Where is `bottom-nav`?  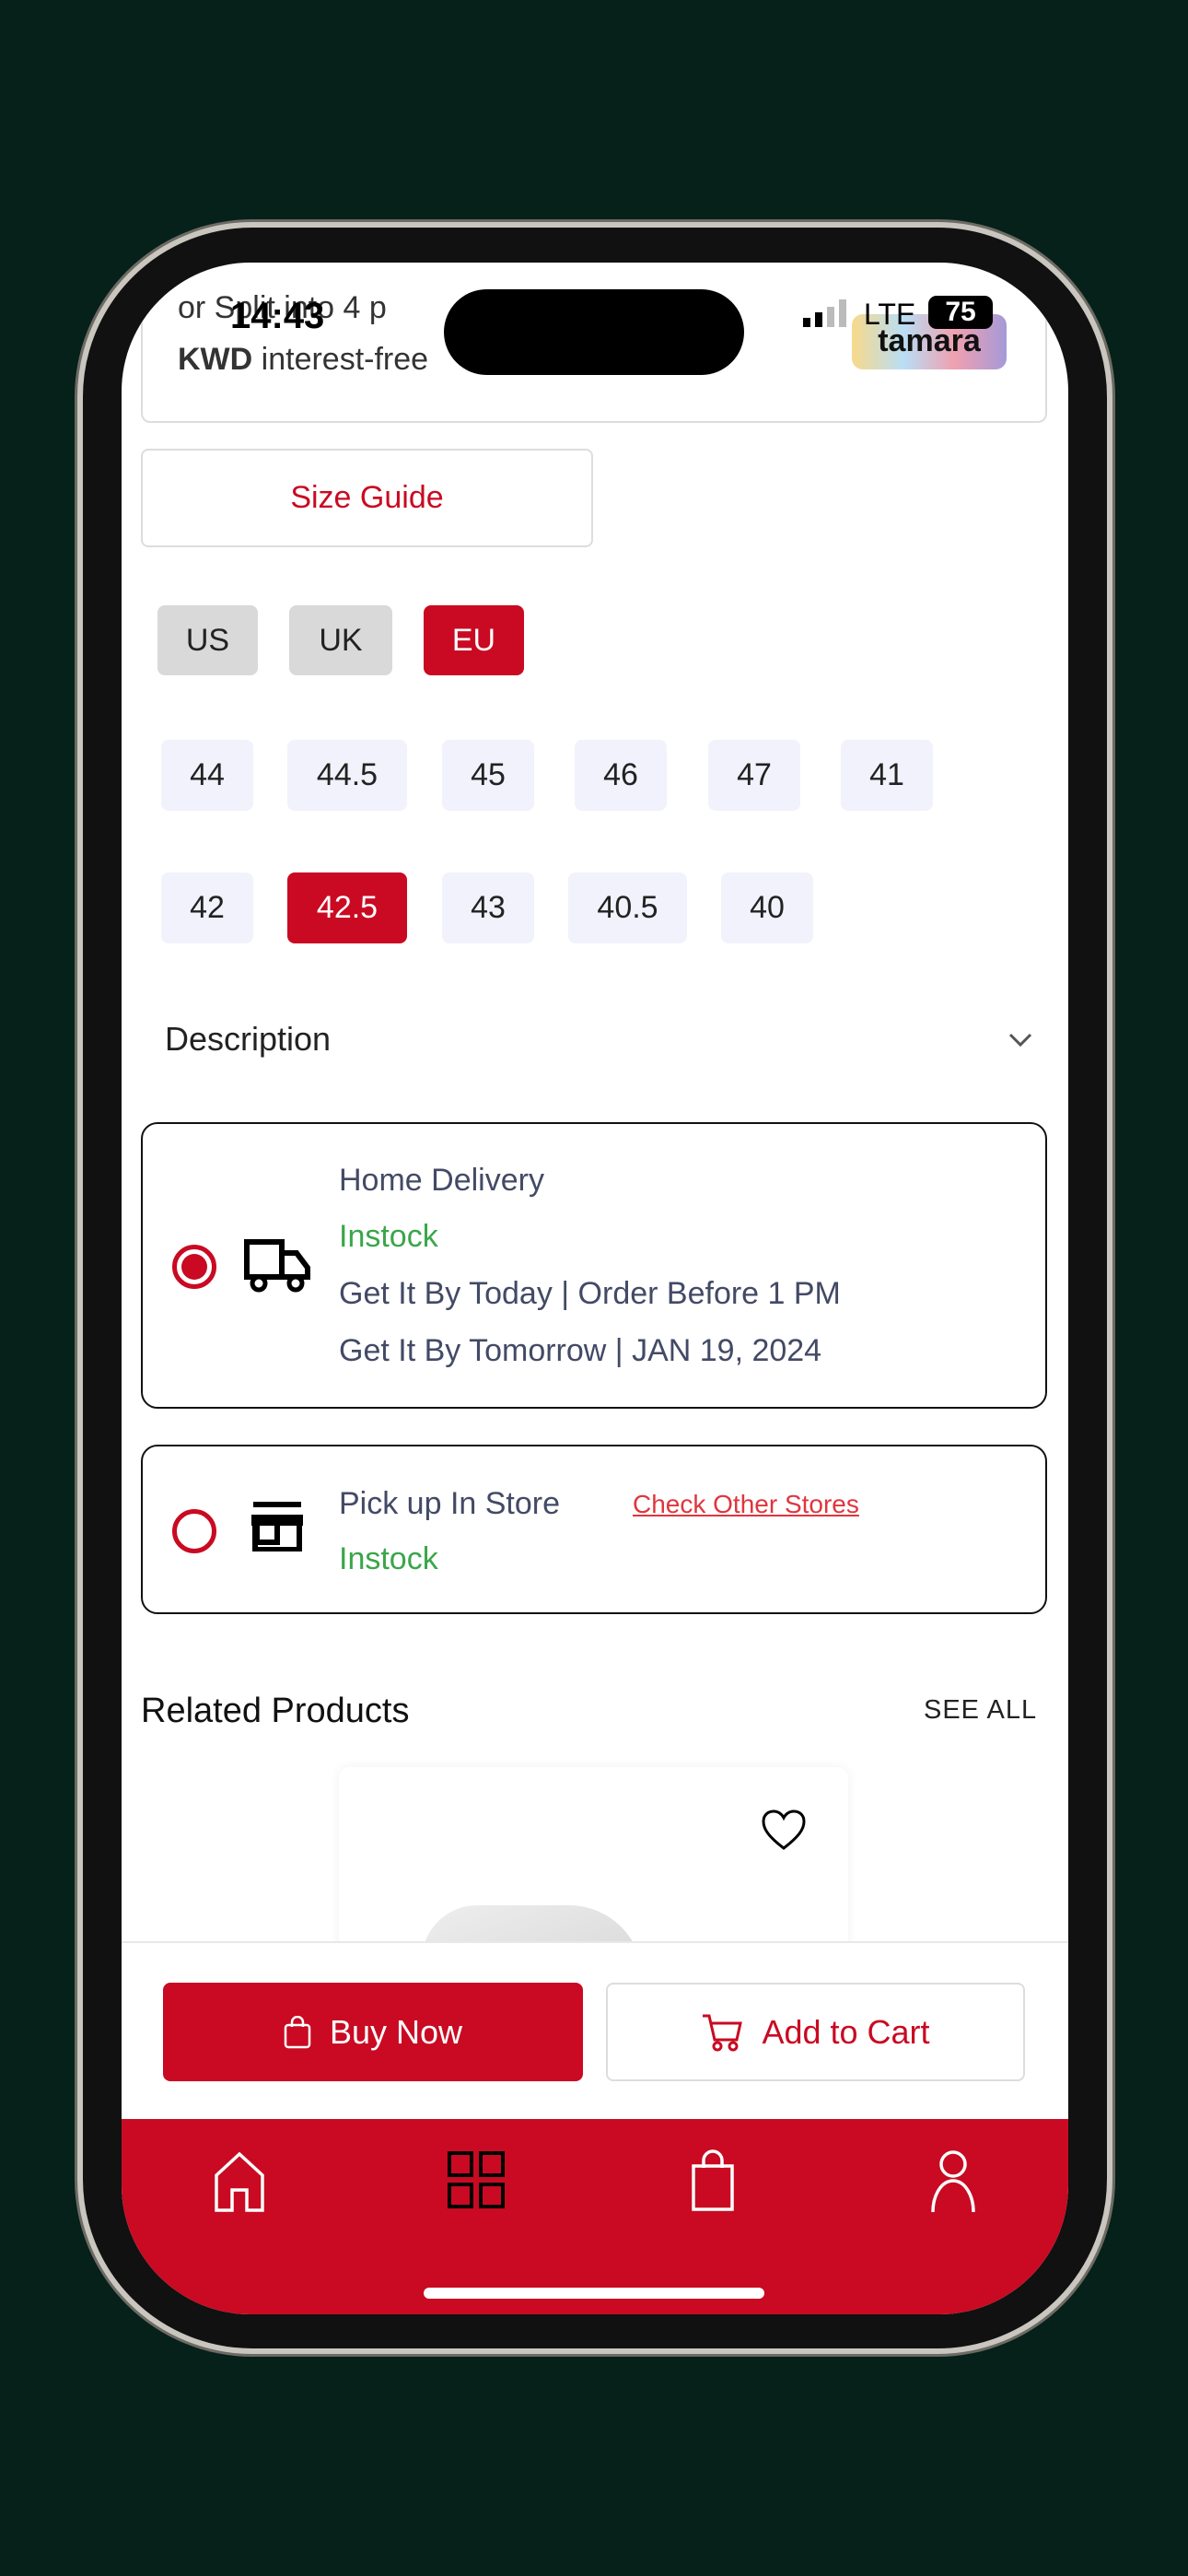
bottom-nav is located at coordinates (595, 2216).